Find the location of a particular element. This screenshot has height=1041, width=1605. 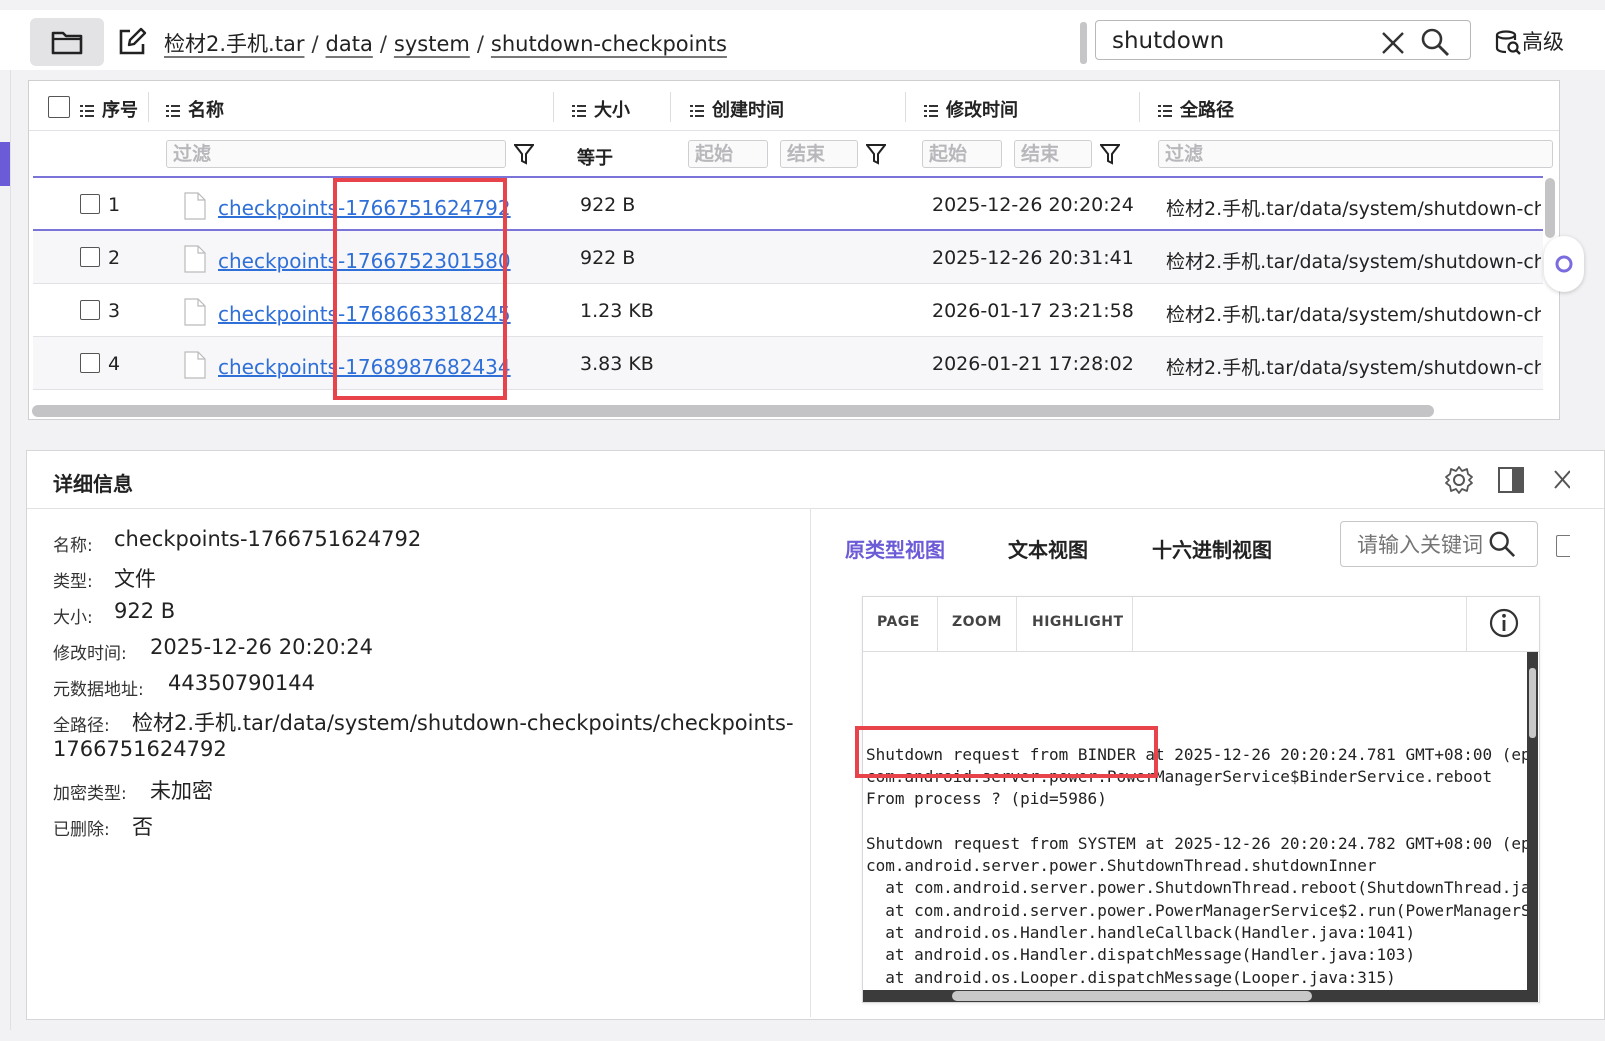

viewer-horizontal-thumb is located at coordinates (1132, 996).